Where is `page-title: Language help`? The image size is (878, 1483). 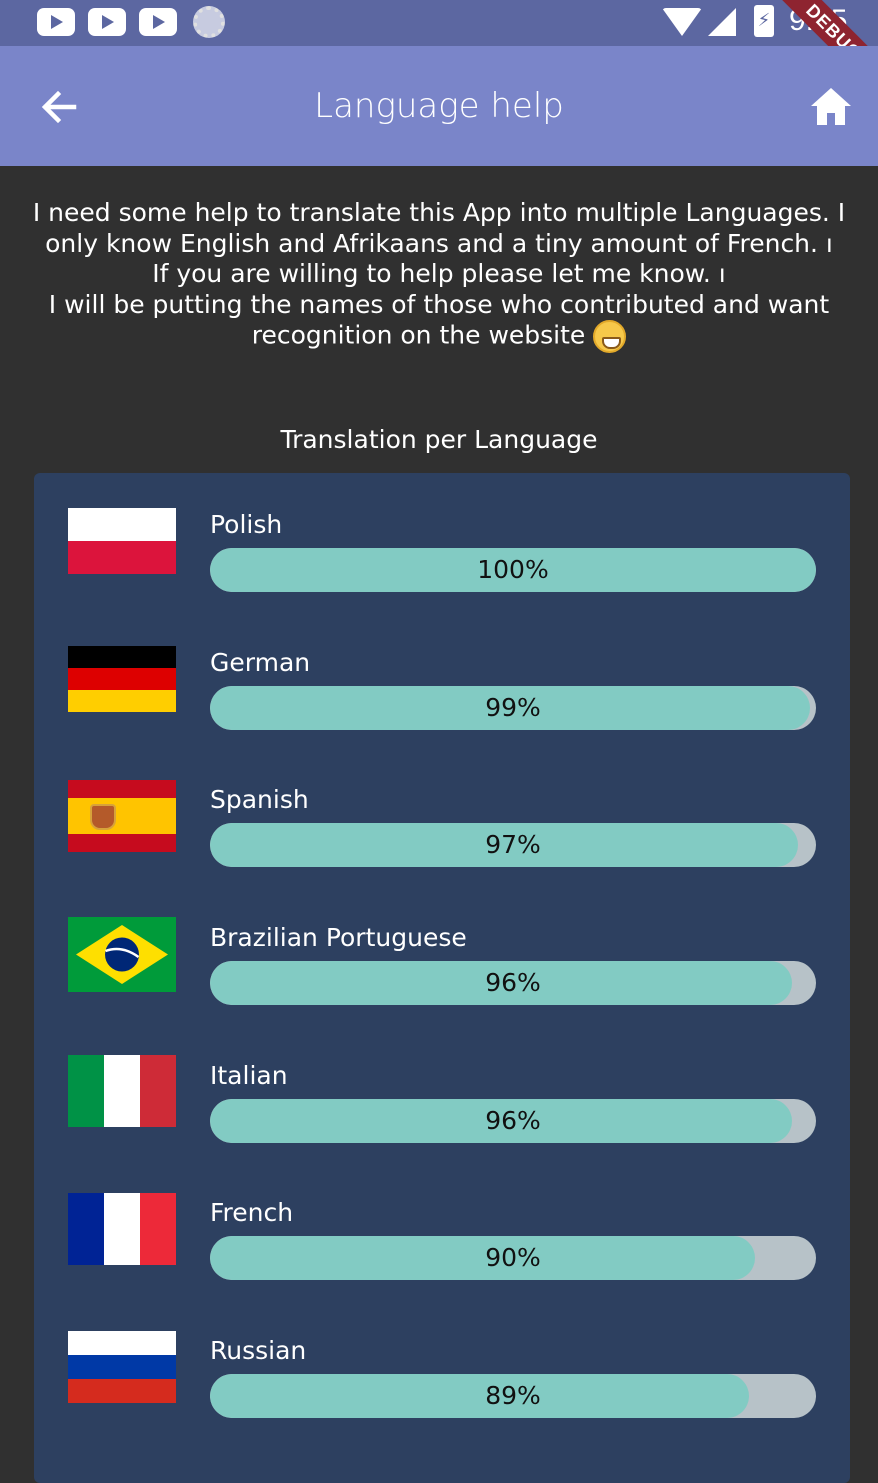 page-title: Language help is located at coordinates (439, 106).